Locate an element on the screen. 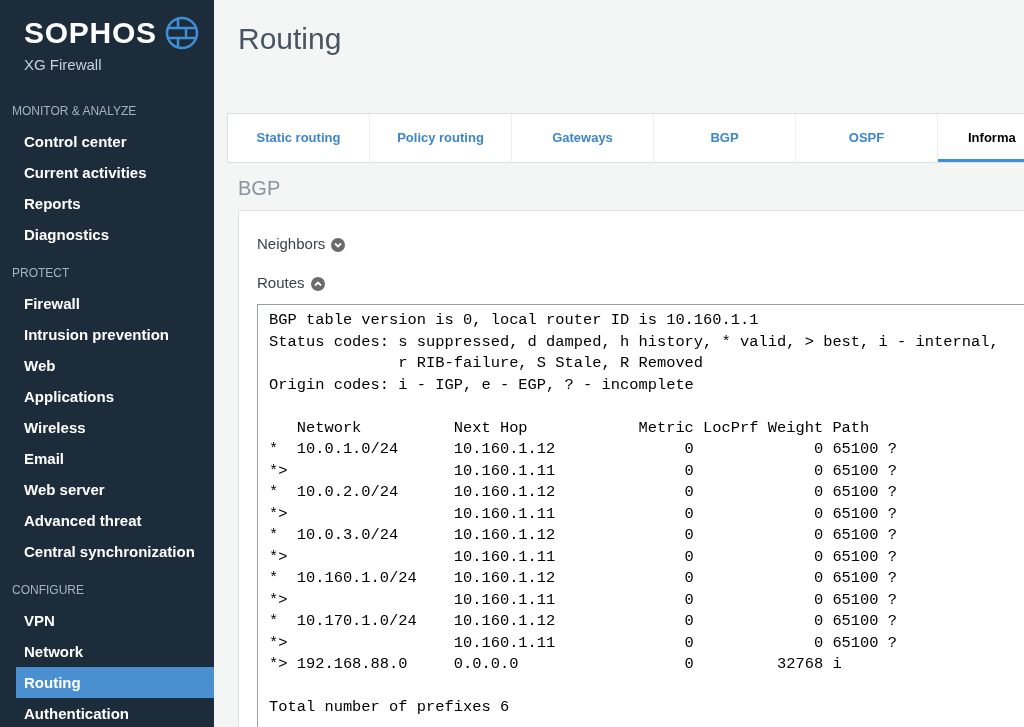 Image resolution: width=1024 pixels, height=727 pixels. nav-item: Network is located at coordinates (115, 651).